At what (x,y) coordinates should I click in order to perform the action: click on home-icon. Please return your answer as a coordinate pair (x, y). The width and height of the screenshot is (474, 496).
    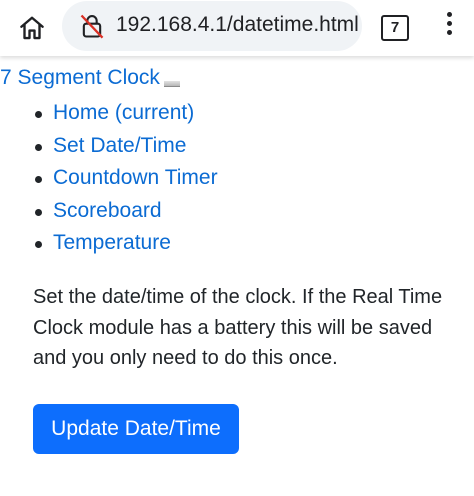
    Looking at the image, I should click on (32, 28).